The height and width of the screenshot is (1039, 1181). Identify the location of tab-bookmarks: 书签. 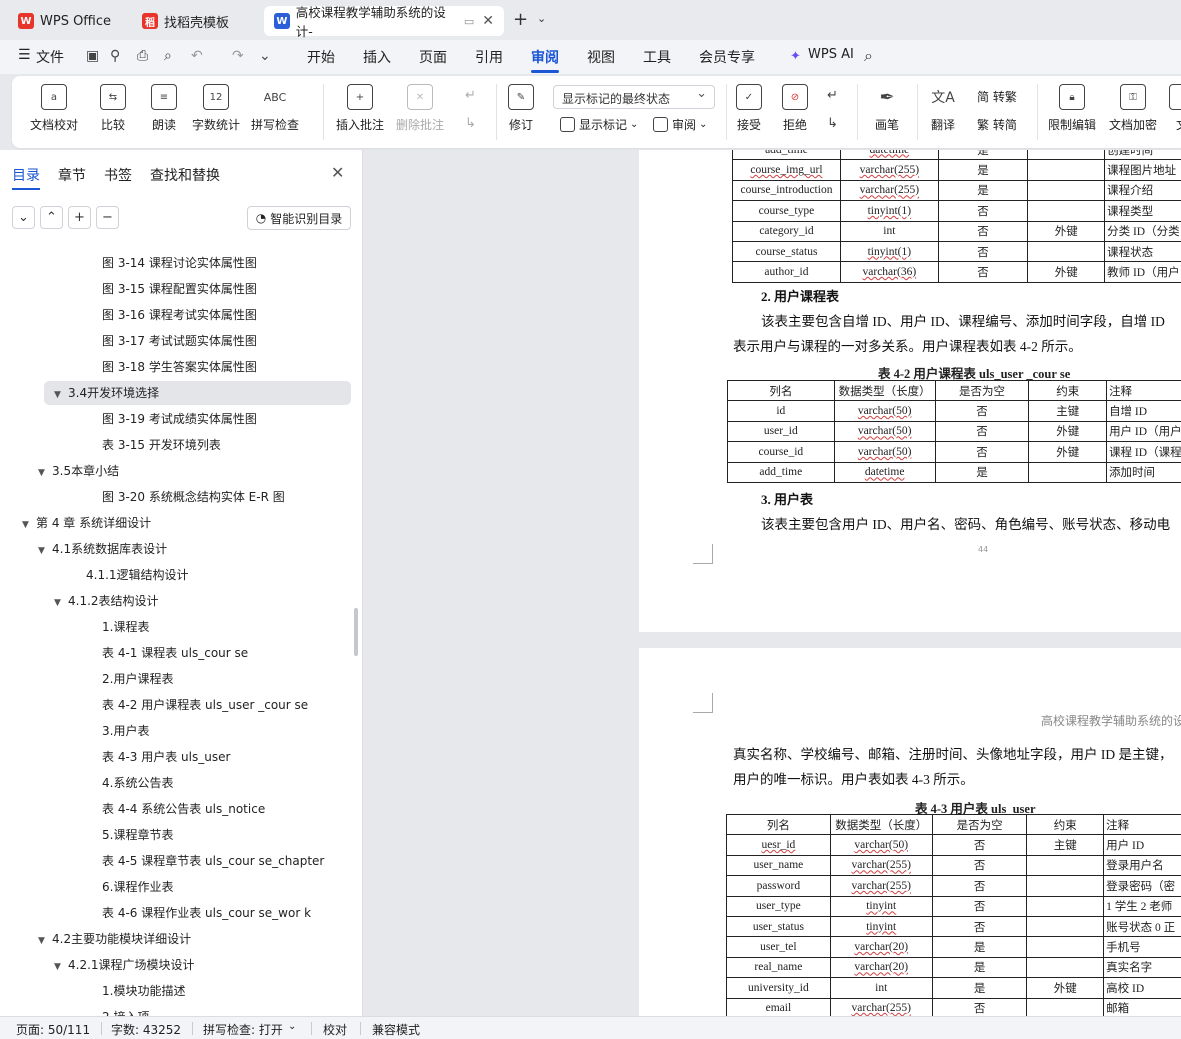
(118, 175).